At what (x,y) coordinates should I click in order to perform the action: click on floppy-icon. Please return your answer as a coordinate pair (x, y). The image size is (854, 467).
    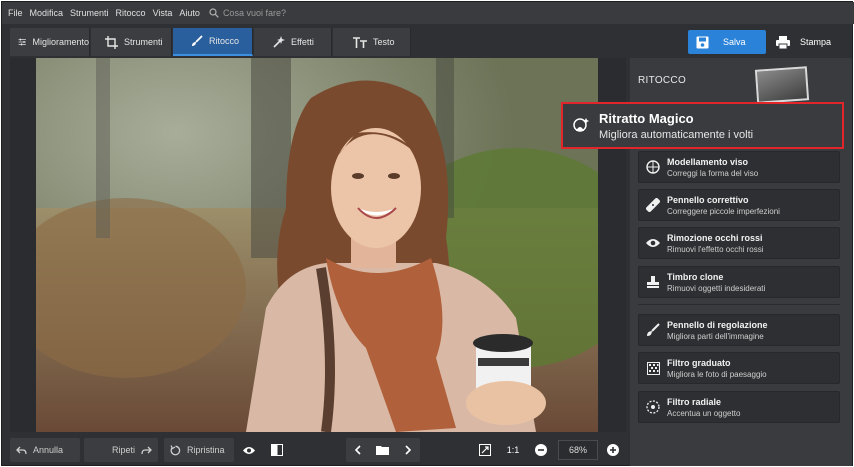
    Looking at the image, I should click on (702, 42).